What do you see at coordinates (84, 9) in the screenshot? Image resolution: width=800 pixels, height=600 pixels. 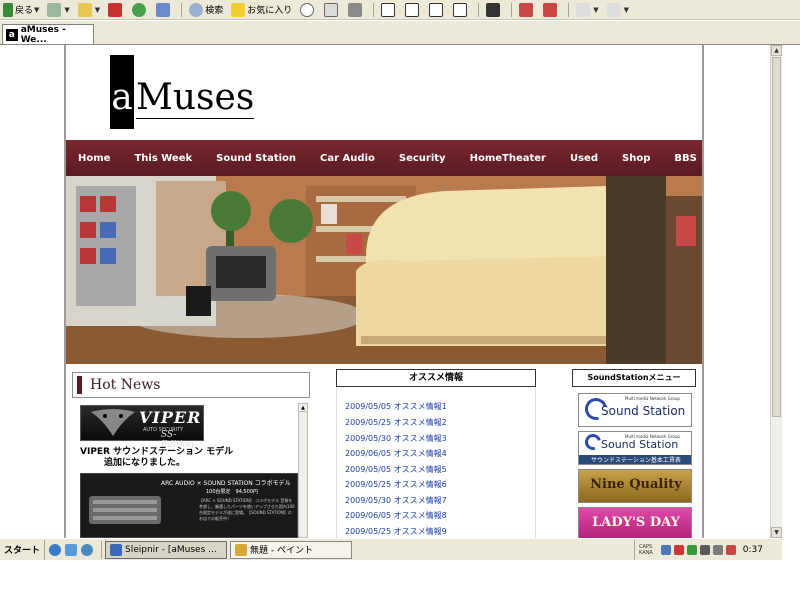 I see `new-page-icon` at bounding box center [84, 9].